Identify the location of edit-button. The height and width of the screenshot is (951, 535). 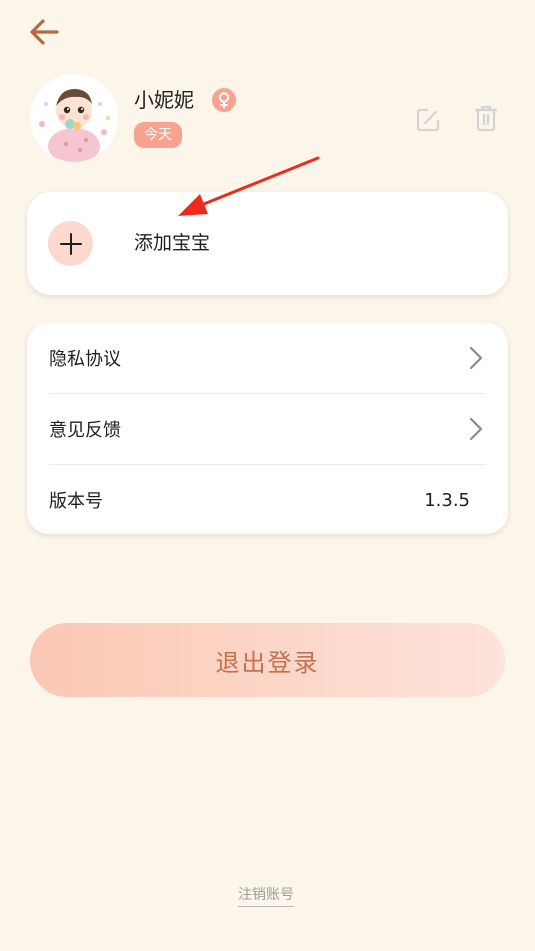
(428, 120).